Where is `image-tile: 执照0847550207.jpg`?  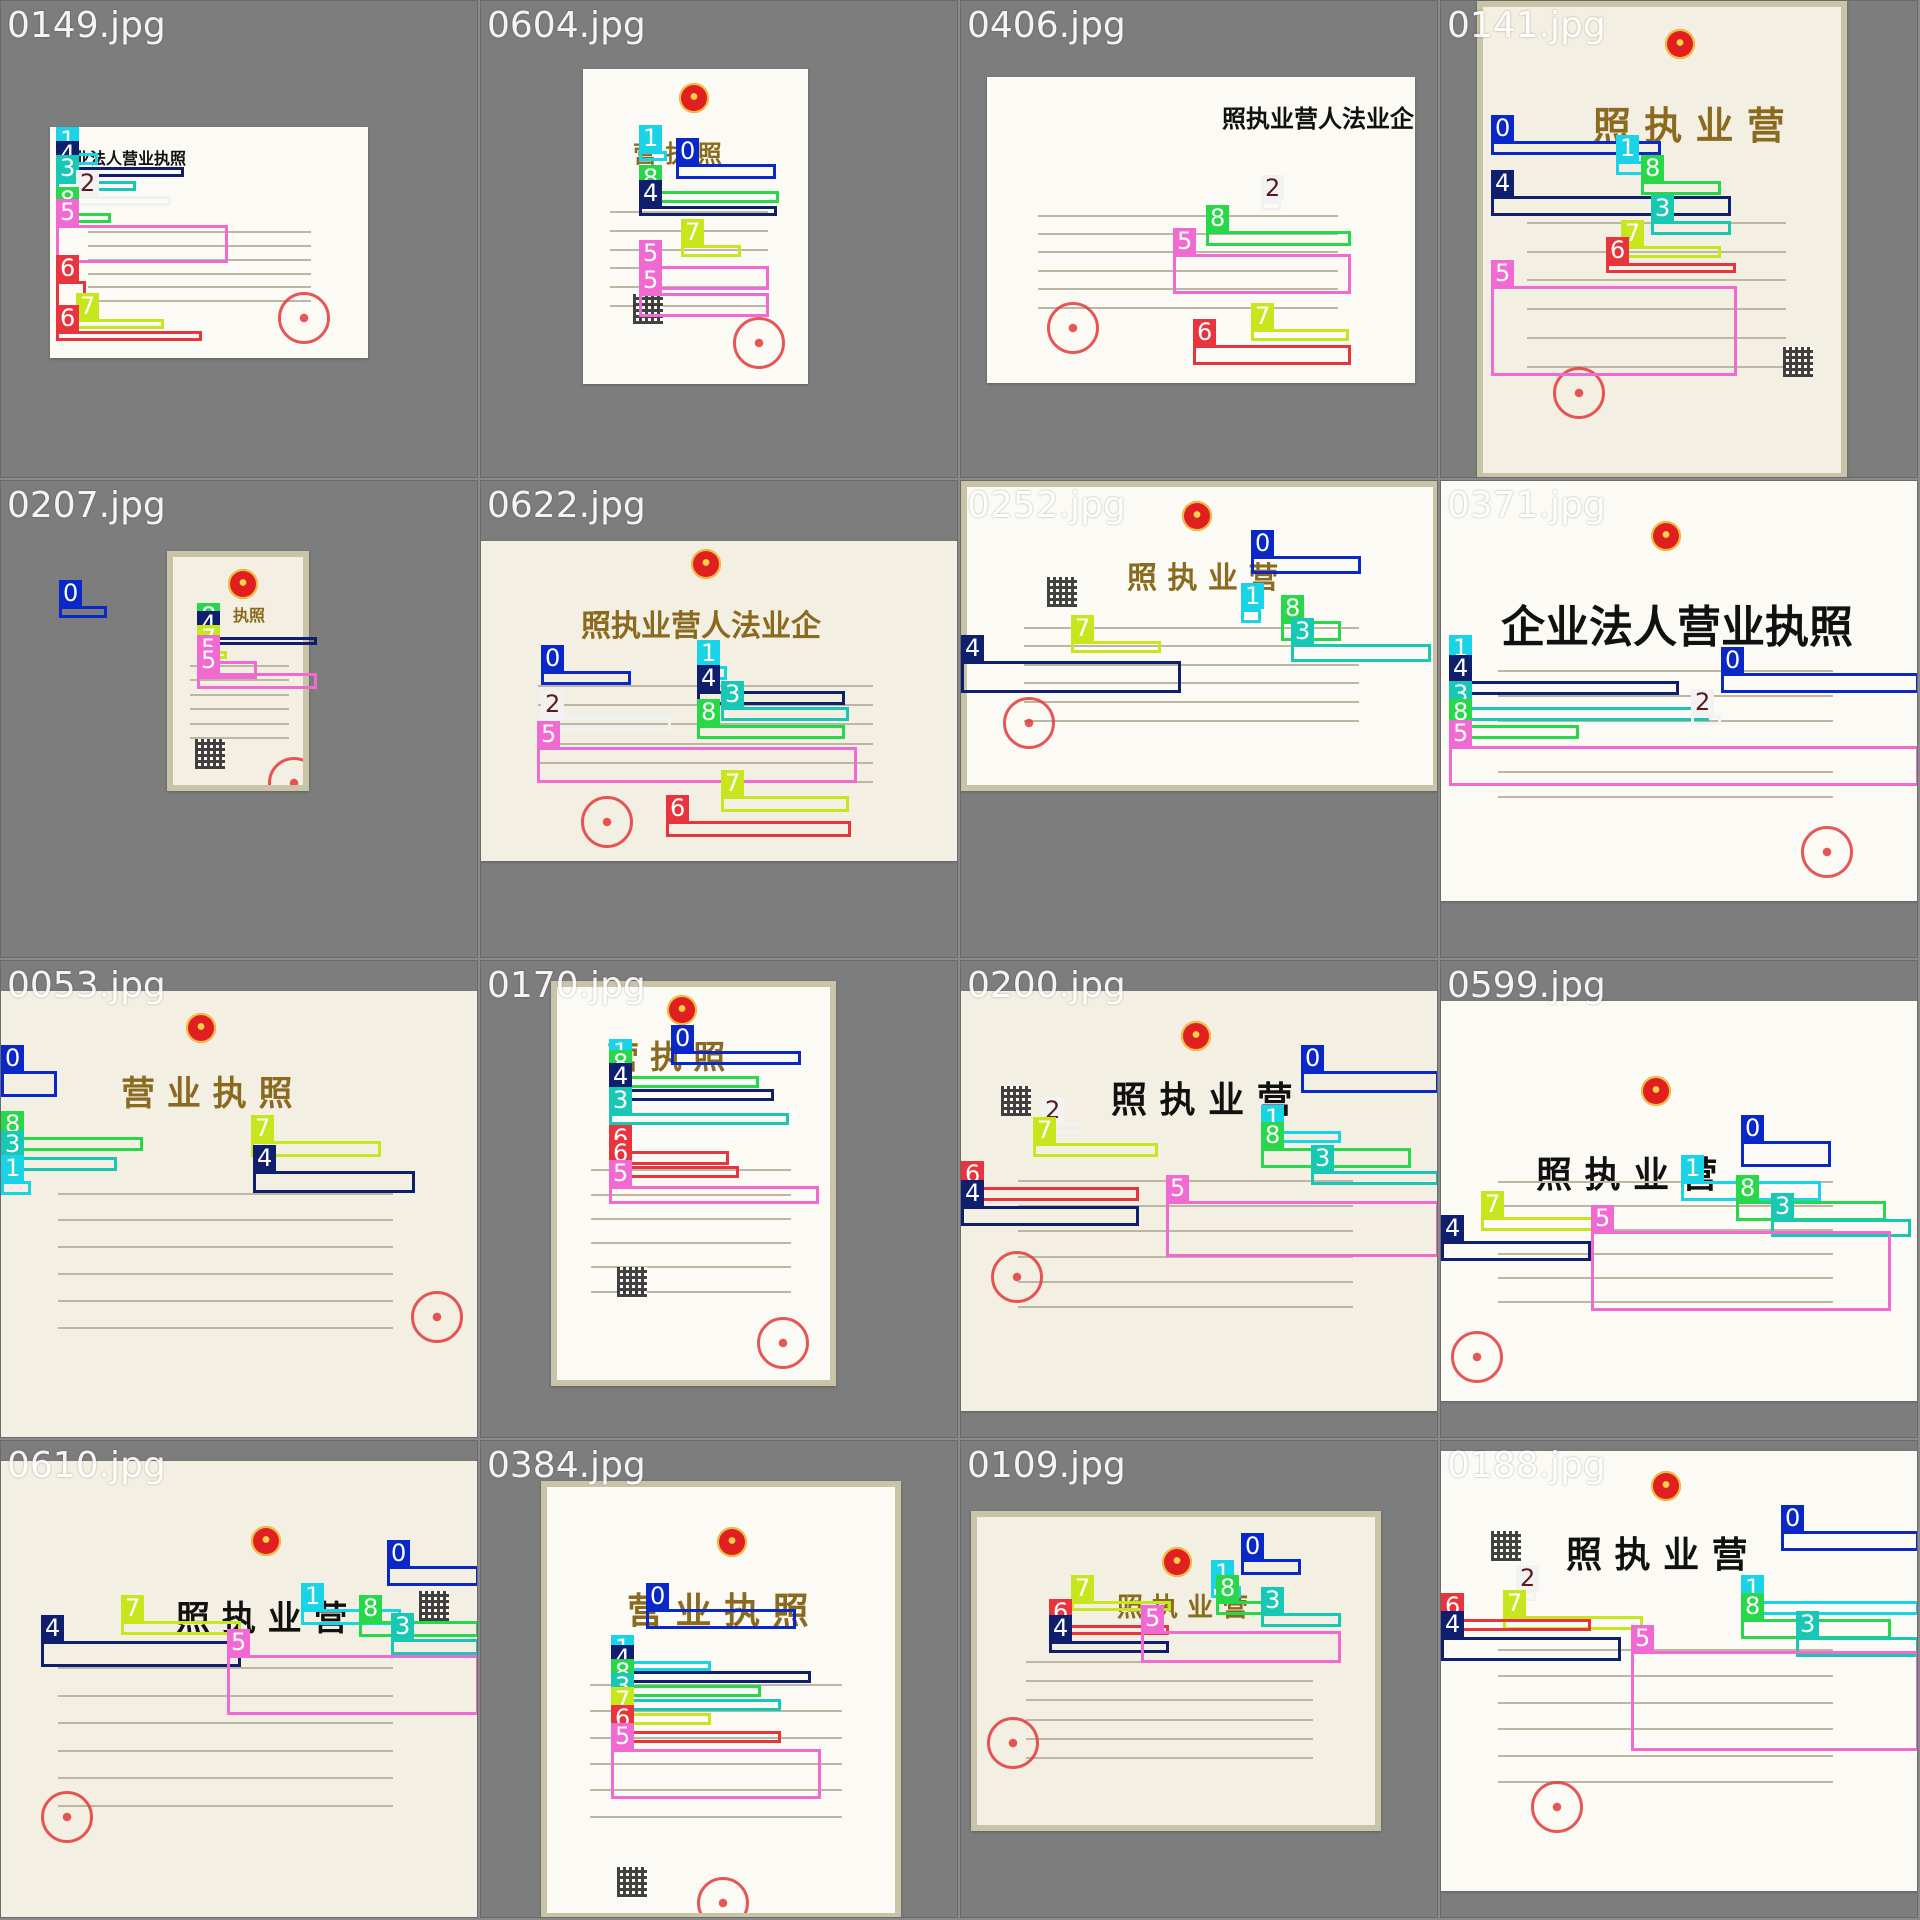 image-tile: 执照0847550207.jpg is located at coordinates (239, 719).